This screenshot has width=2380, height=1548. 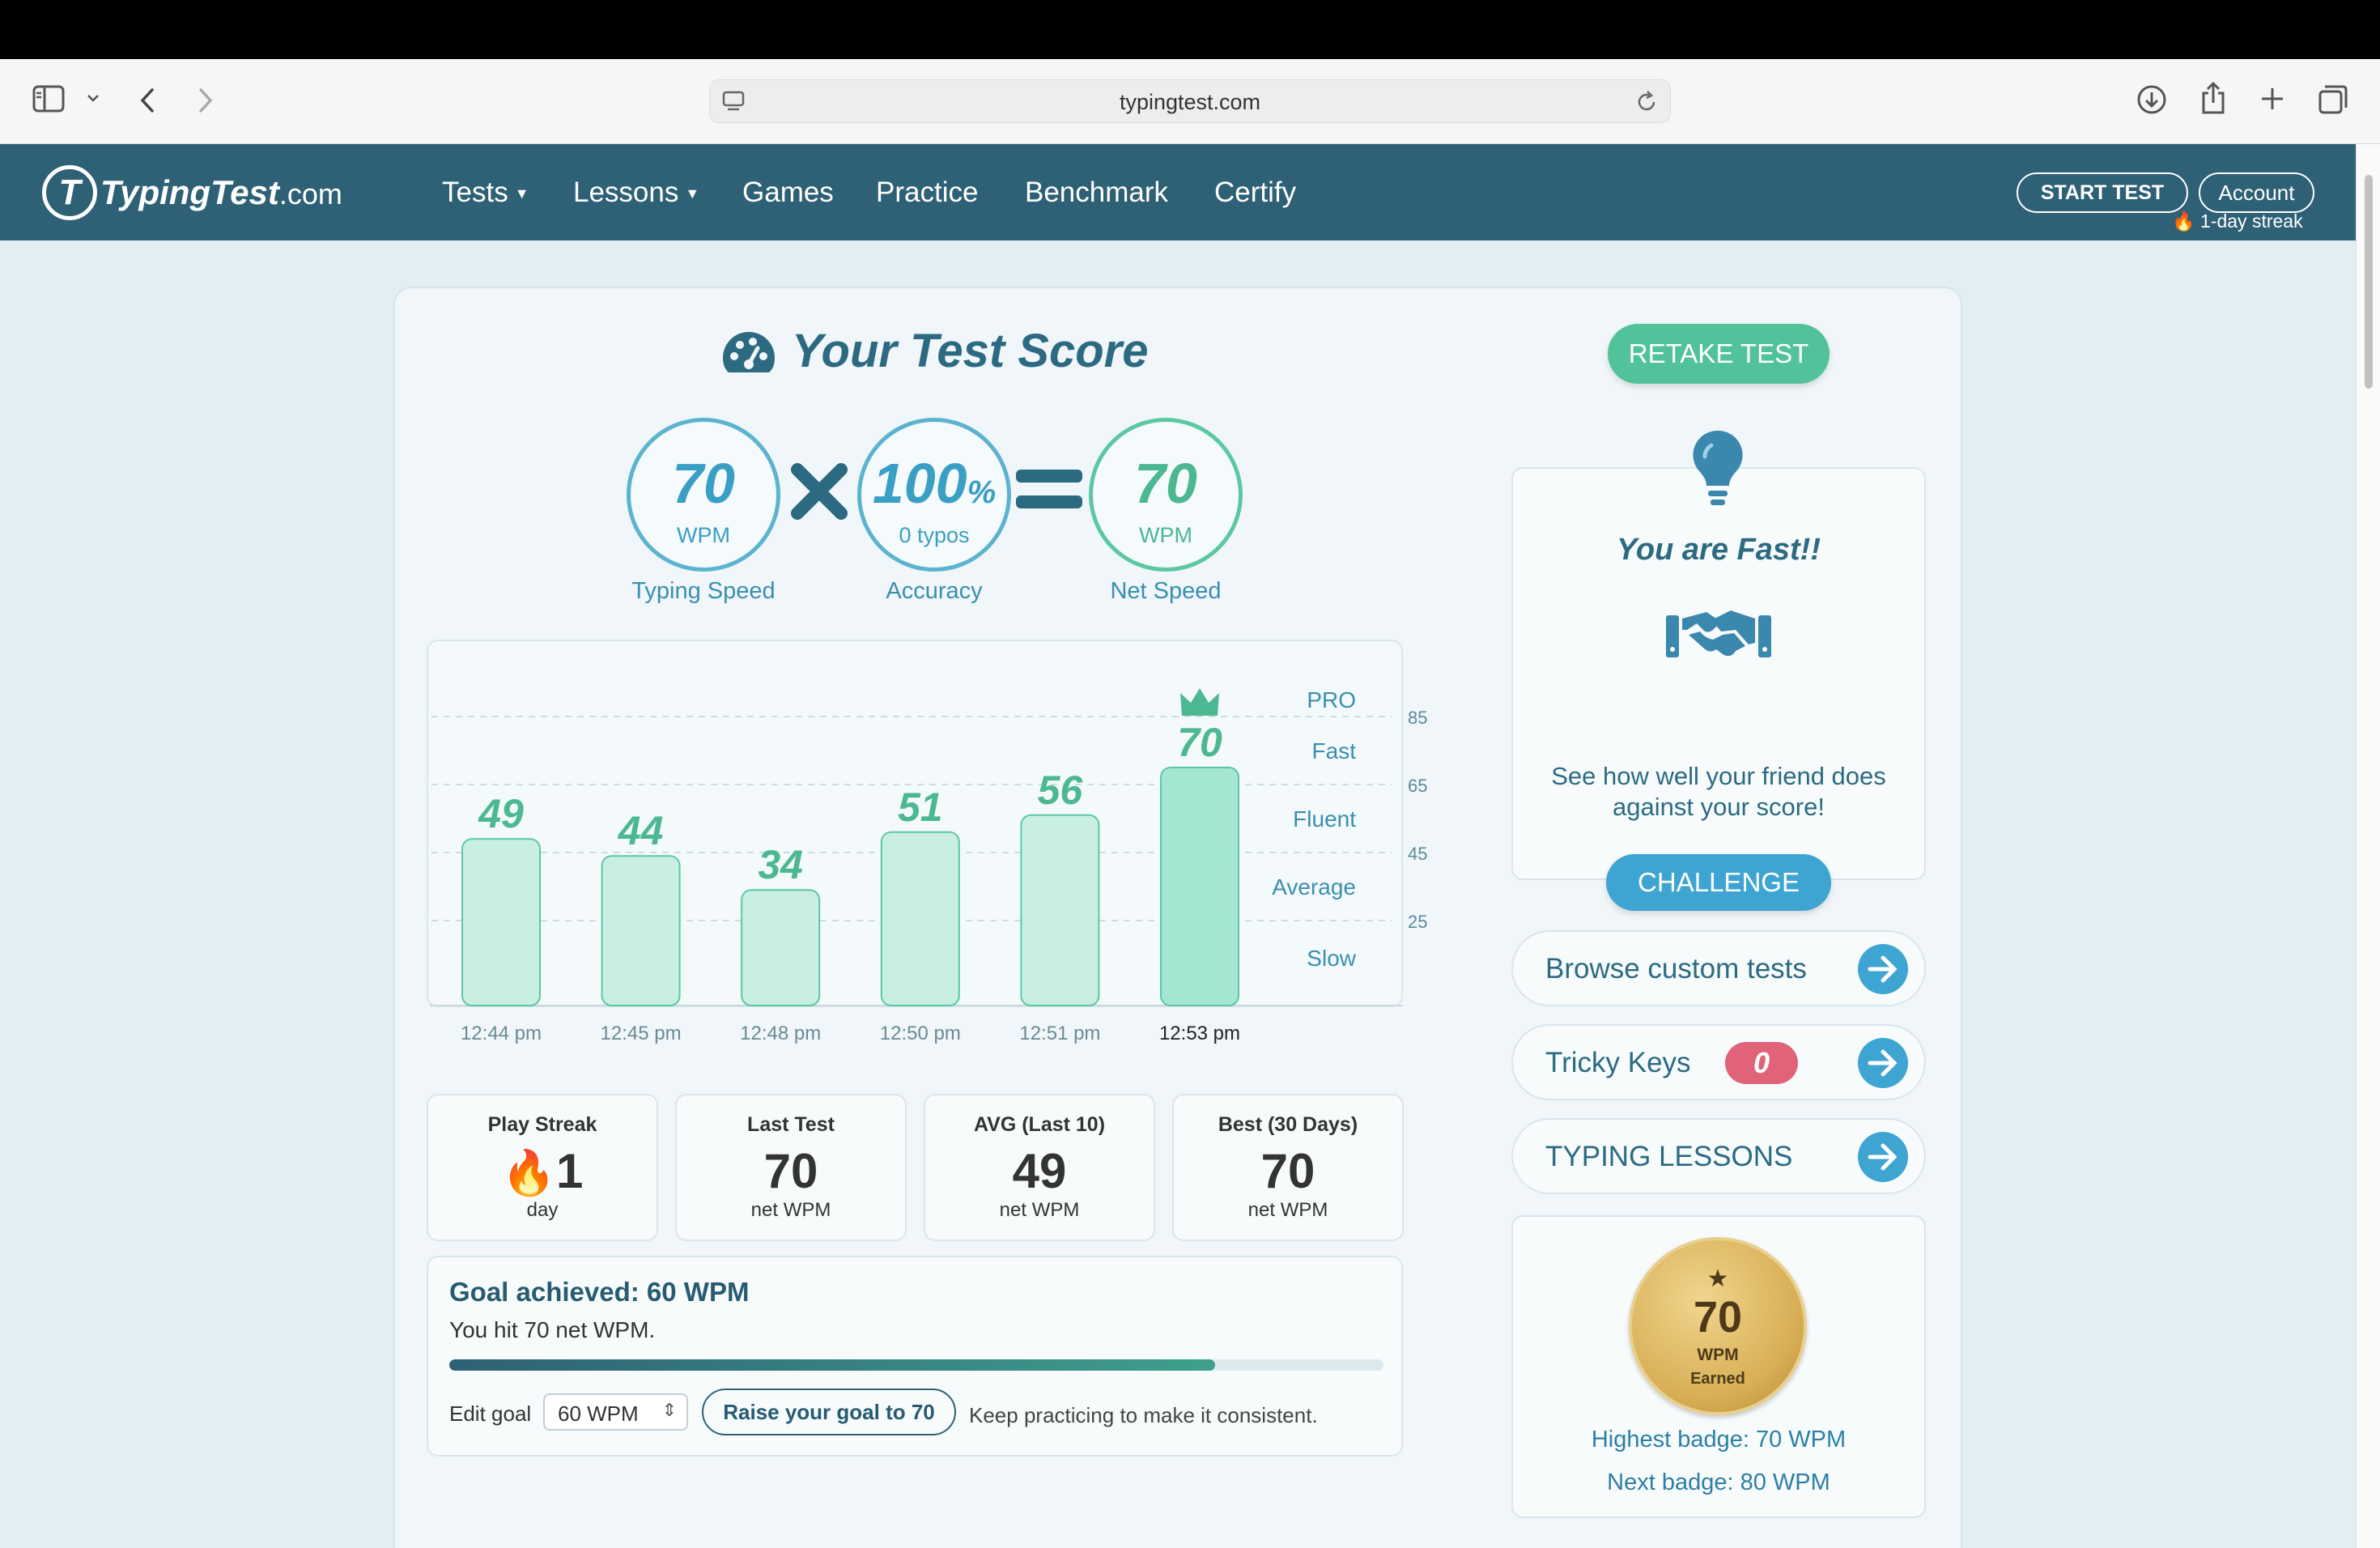 I want to click on accuracy-label: Accuracy, so click(x=935, y=591).